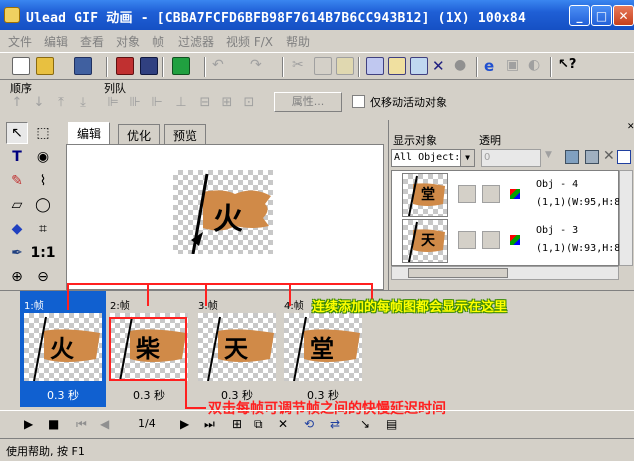 Image resolution: width=634 pixels, height=461 pixels. Describe the element at coordinates (128, 41) in the screenshot. I see `menu-object: 对象` at that location.